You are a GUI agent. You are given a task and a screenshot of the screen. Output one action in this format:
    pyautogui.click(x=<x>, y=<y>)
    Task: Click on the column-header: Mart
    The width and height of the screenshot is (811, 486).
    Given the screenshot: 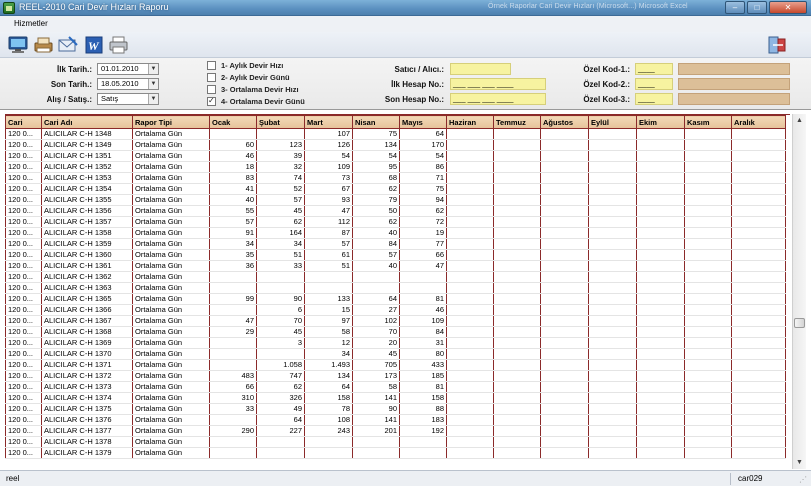 What is the action you would take?
    pyautogui.click(x=328, y=122)
    